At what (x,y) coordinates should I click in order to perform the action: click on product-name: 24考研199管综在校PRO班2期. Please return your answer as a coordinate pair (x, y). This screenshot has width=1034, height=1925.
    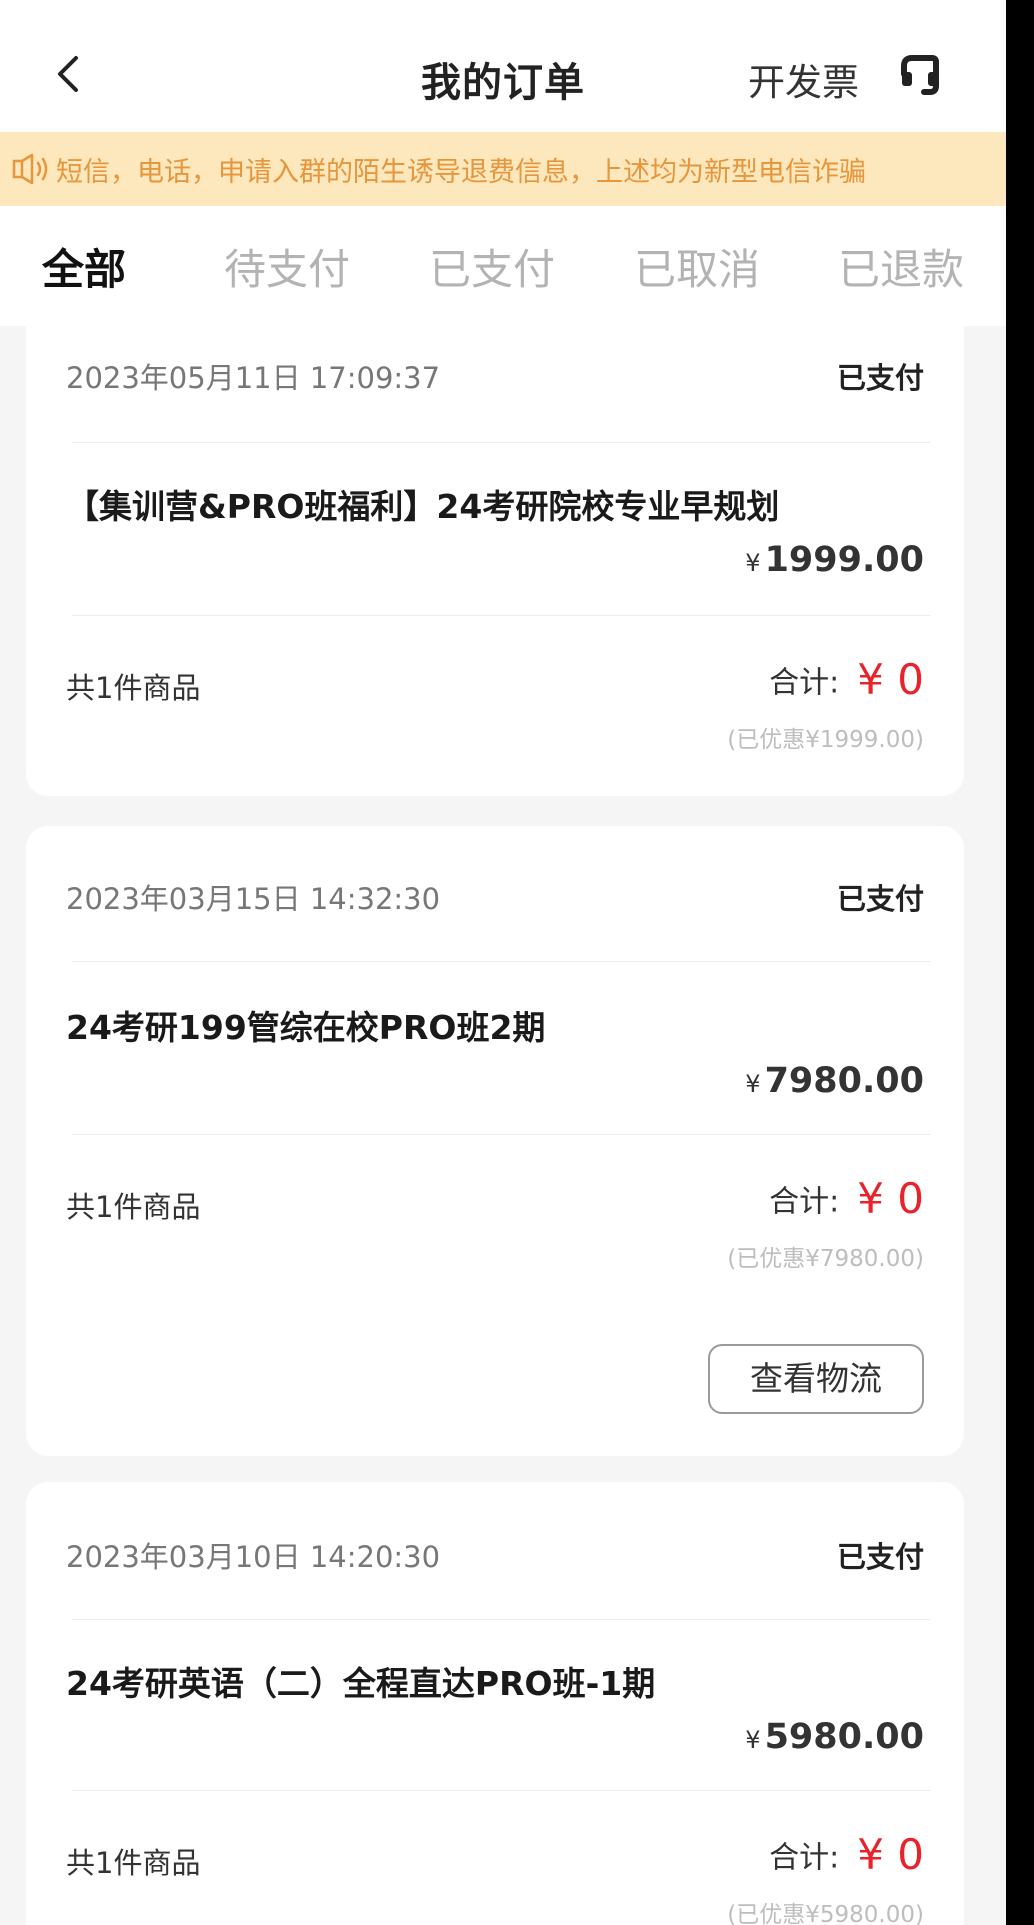
    Looking at the image, I should click on (306, 1027).